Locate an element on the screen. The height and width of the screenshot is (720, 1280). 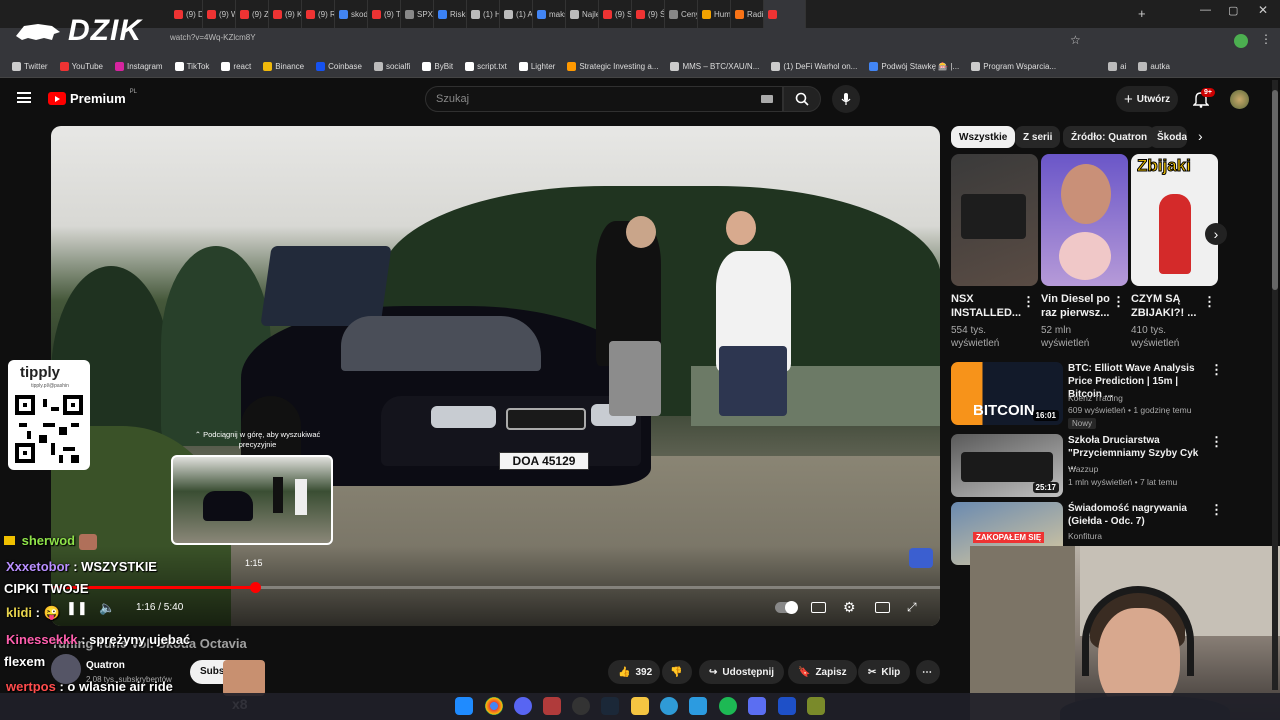
browser-tab: (9) Zak is located at coordinates (252, 14).